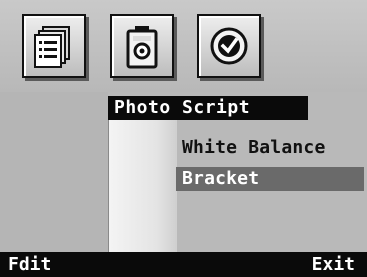  What do you see at coordinates (270, 148) in the screenshot?
I see `menu-item-white-balance: White Balance` at bounding box center [270, 148].